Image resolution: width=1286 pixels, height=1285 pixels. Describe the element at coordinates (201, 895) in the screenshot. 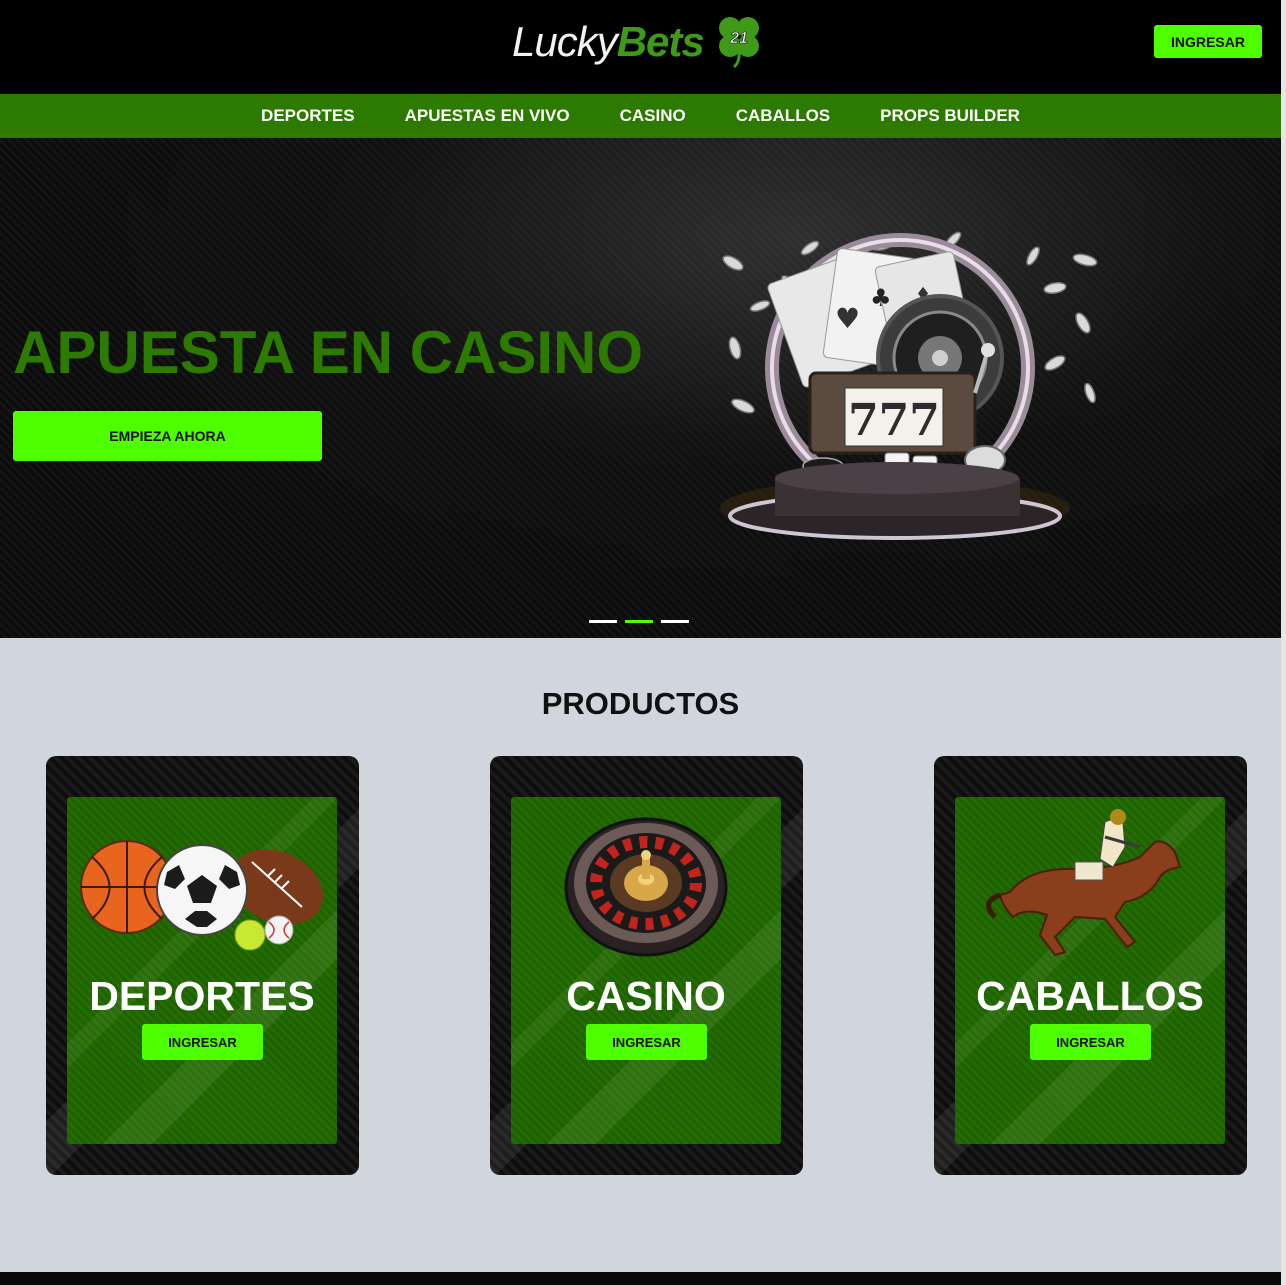

I see `sports-balls-icon` at that location.